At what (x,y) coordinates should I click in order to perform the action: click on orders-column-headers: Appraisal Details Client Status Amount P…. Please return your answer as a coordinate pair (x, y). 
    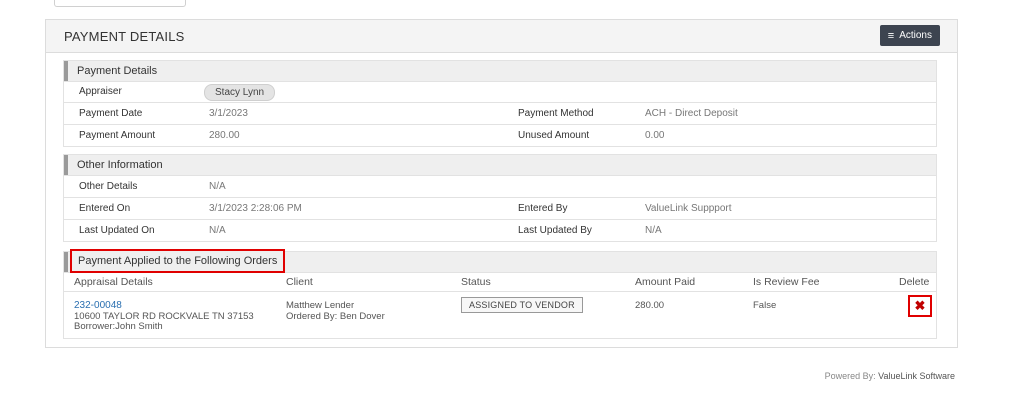
    Looking at the image, I should click on (500, 282).